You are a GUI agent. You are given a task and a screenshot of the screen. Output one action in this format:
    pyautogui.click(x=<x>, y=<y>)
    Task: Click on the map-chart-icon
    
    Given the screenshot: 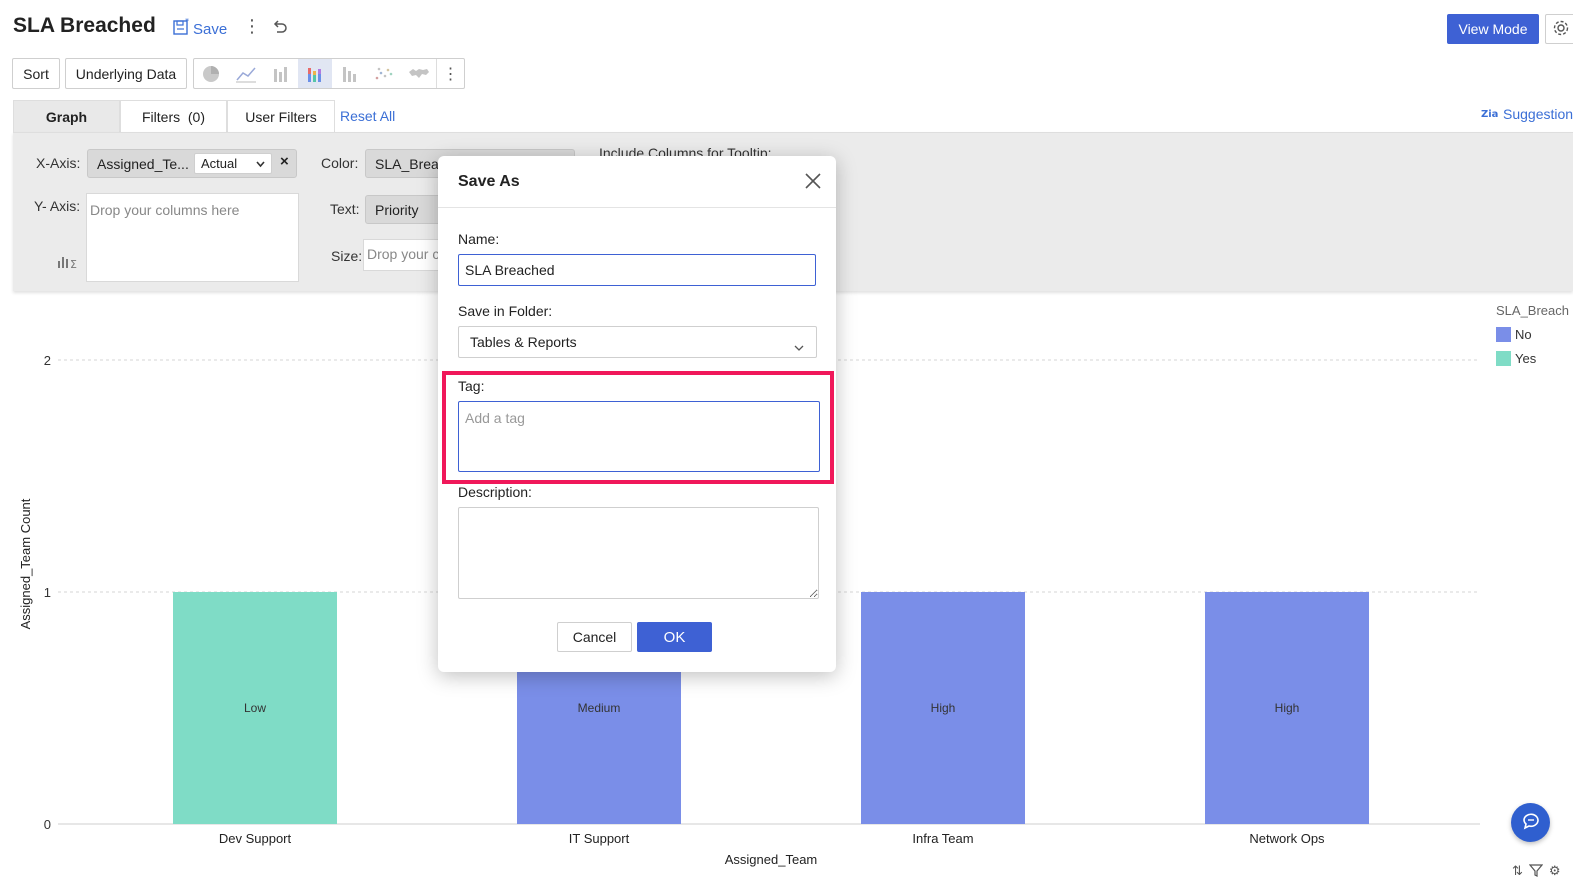 What is the action you would take?
    pyautogui.click(x=419, y=73)
    